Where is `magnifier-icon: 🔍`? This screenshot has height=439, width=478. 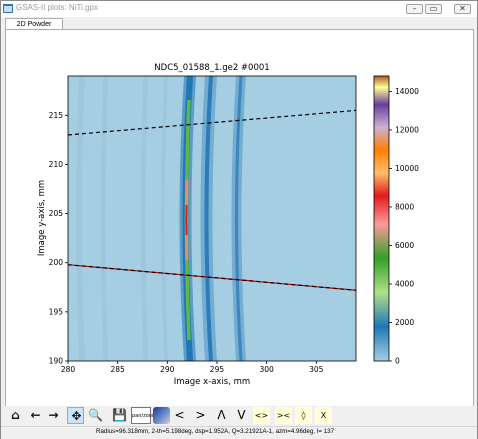 magnifier-icon: 🔍 is located at coordinates (95, 415).